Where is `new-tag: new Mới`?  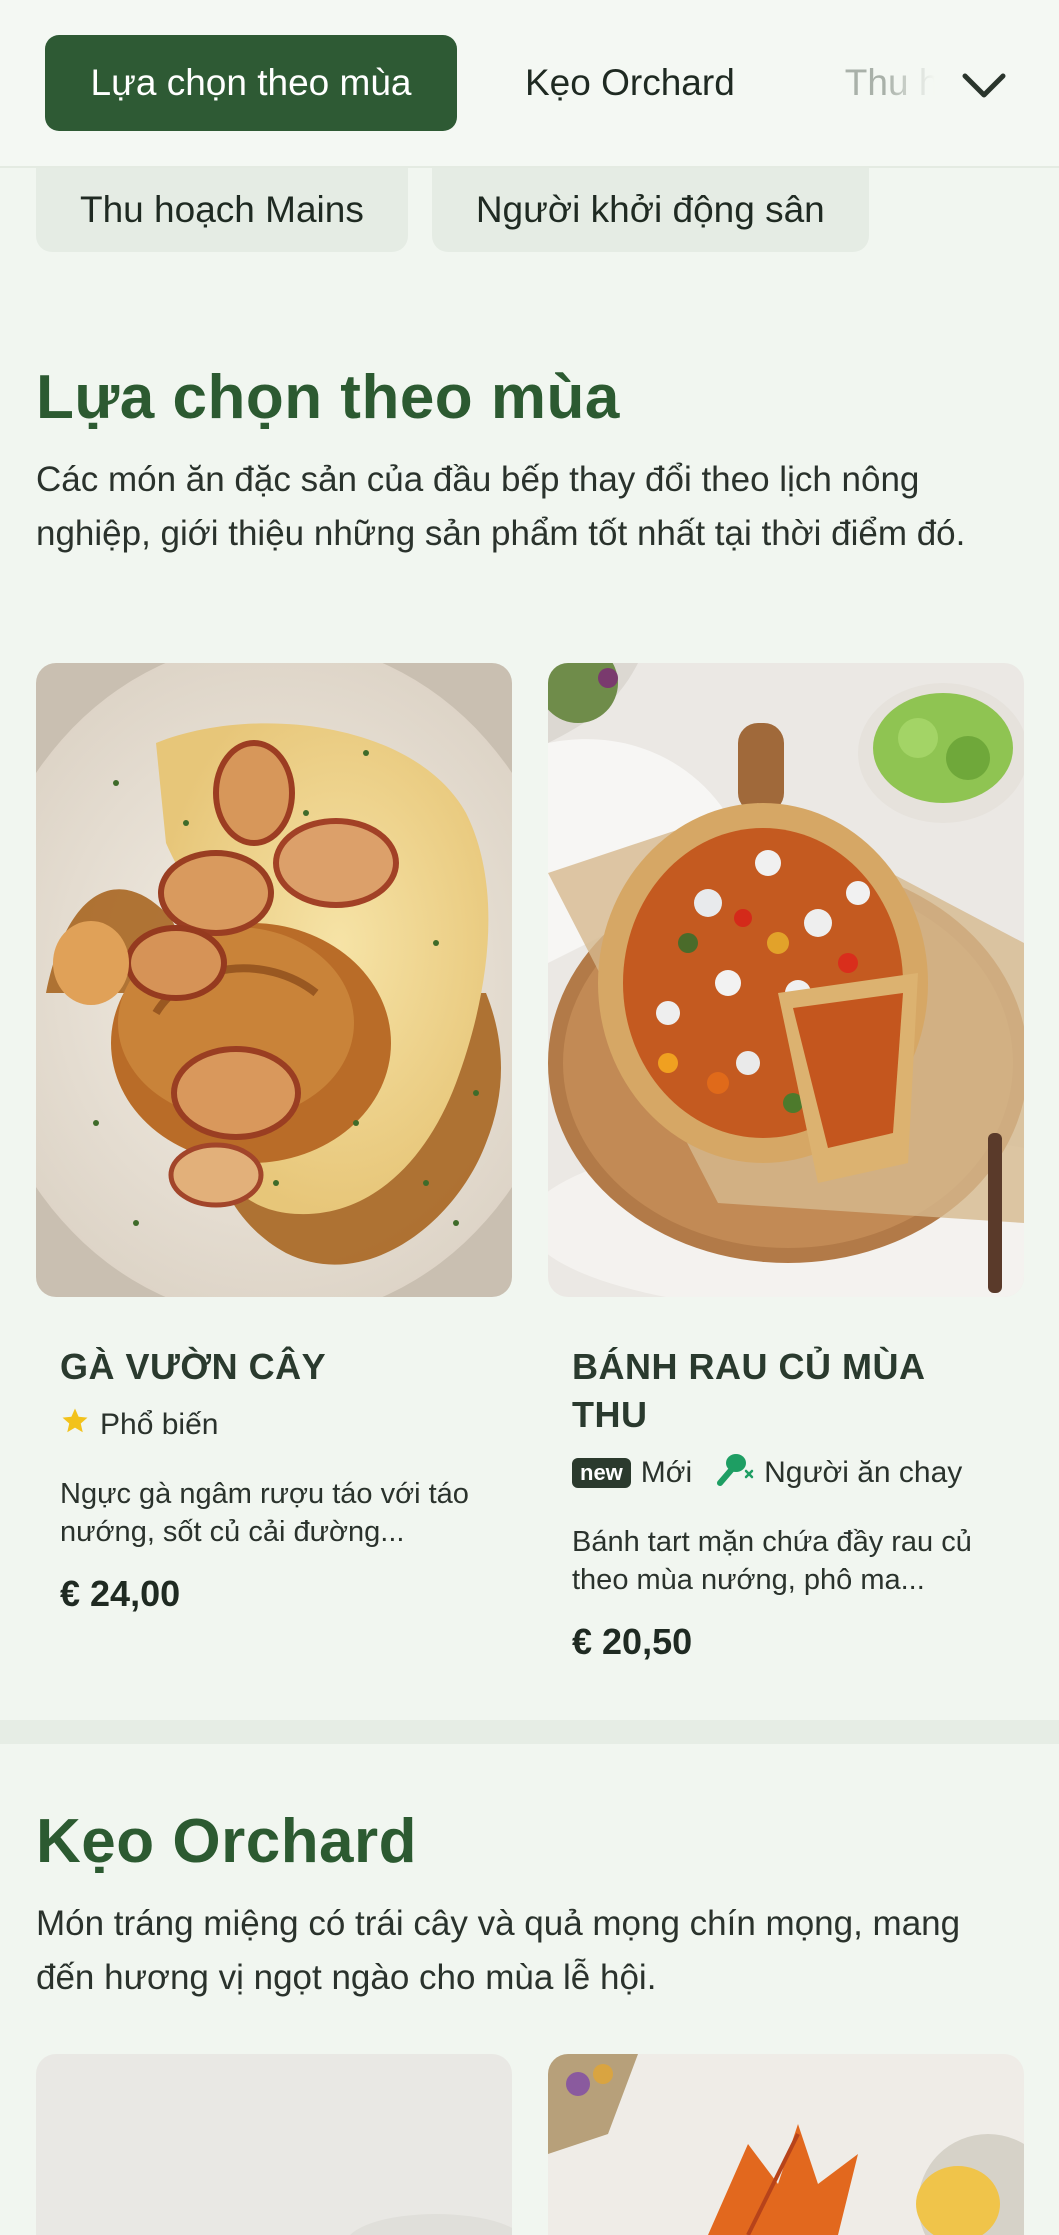
new-tag: new Mới is located at coordinates (632, 1473).